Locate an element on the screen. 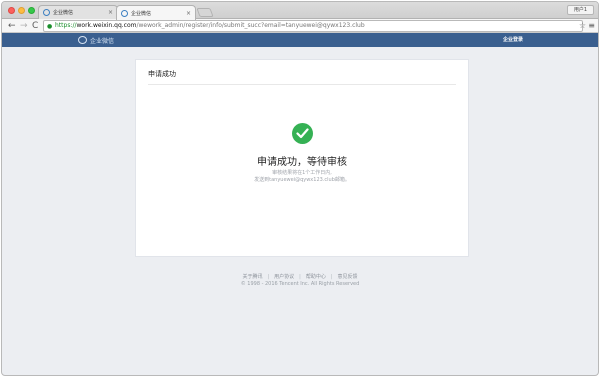  checkmark-icon is located at coordinates (302, 133).